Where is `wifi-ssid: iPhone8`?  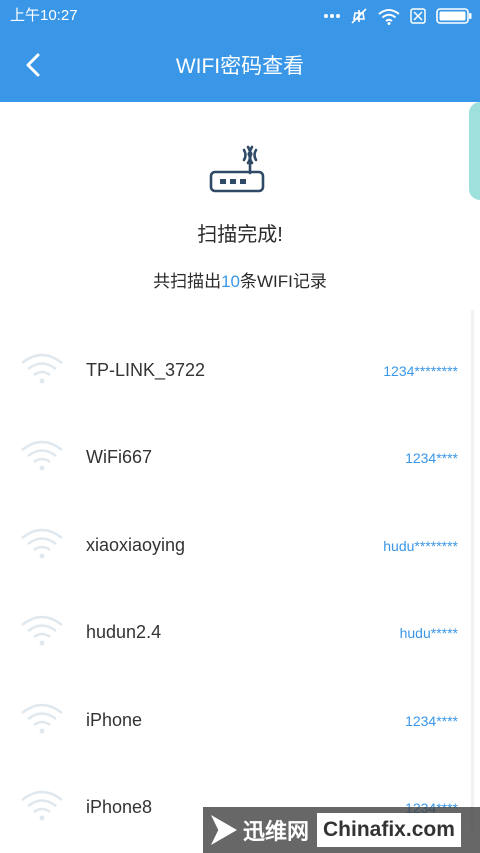
wifi-ssid: iPhone8 is located at coordinates (119, 806).